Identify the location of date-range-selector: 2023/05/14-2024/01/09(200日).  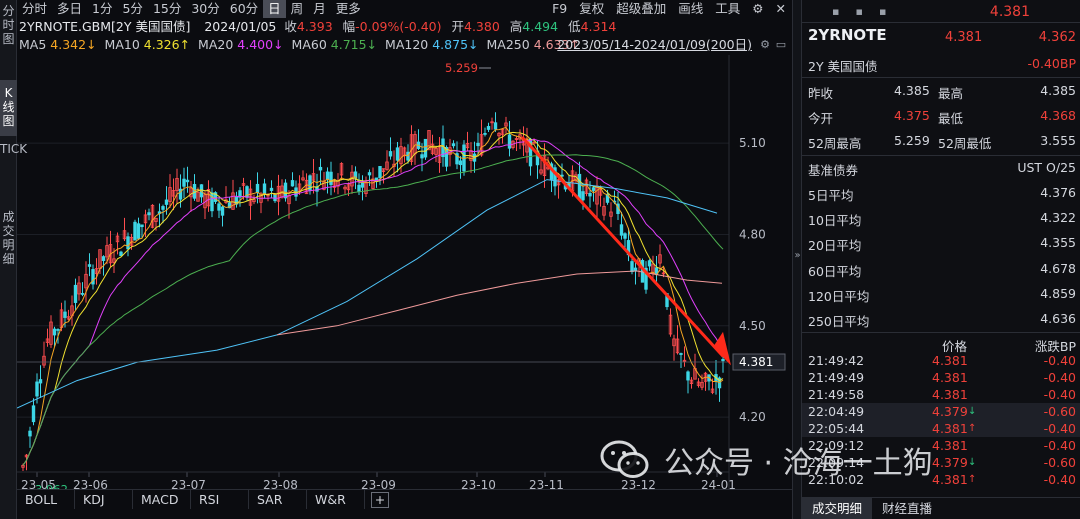
(654, 45).